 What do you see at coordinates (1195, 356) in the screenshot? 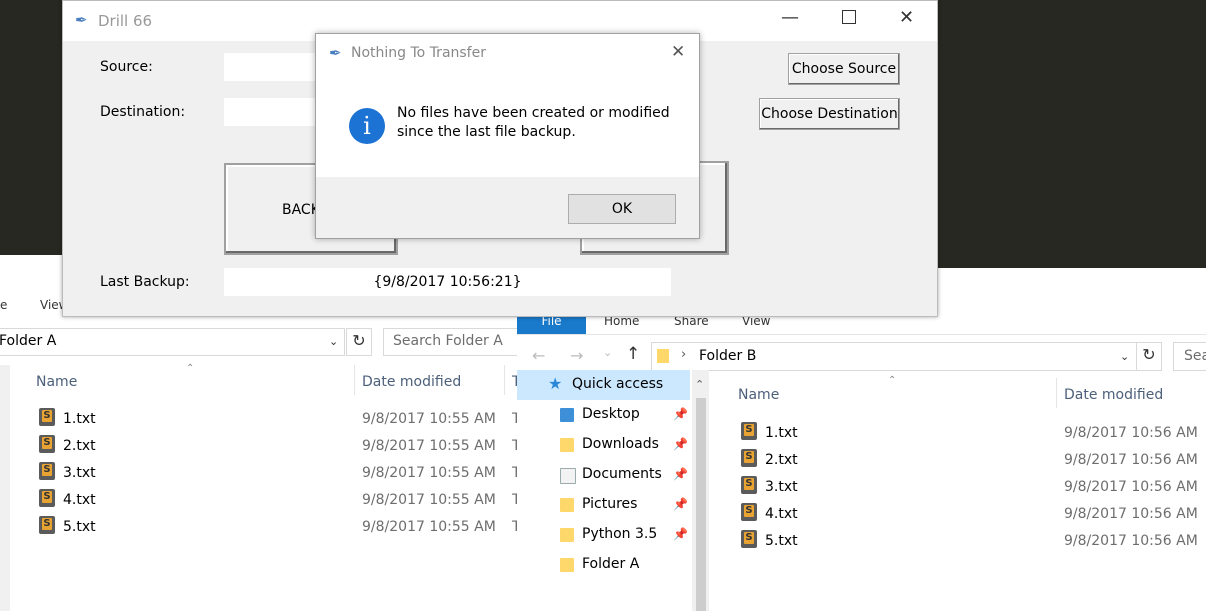
I see `search-placeholder: Sea` at bounding box center [1195, 356].